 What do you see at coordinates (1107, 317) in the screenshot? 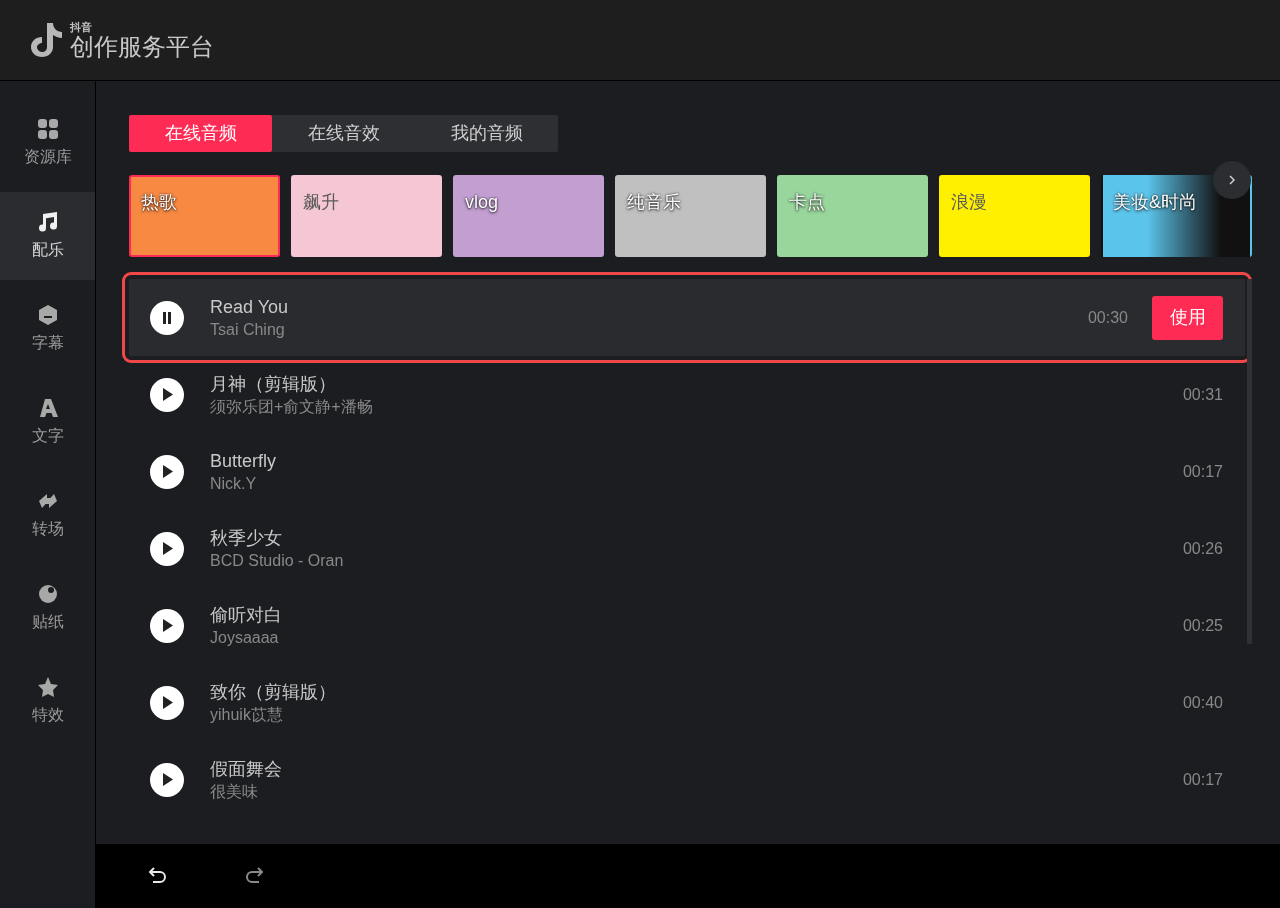
I see `song-duration: 00:30` at bounding box center [1107, 317].